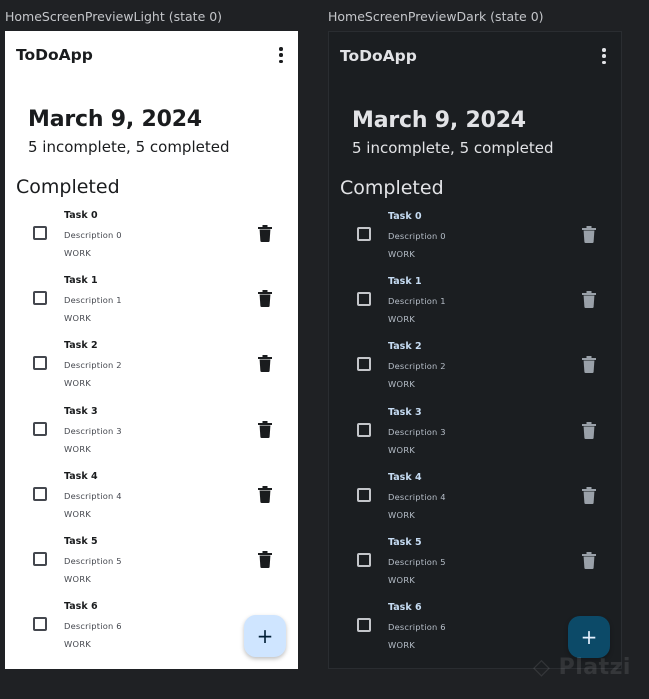 This screenshot has height=699, width=649. What do you see at coordinates (582, 667) in the screenshot?
I see `platzi-watermark-logo: ◇ Platzi` at bounding box center [582, 667].